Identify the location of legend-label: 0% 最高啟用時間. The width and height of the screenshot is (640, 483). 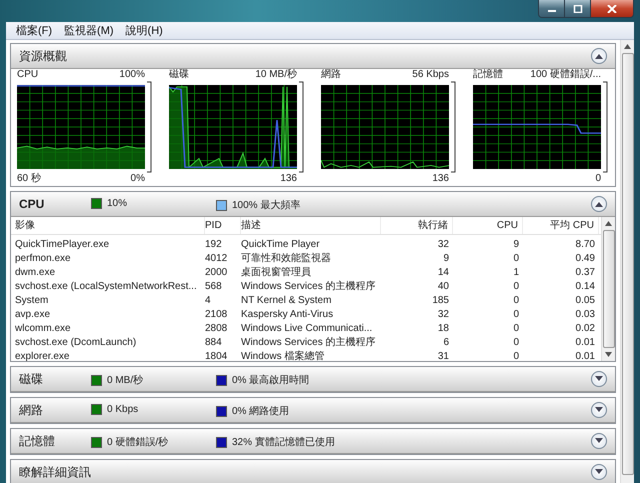
(271, 380).